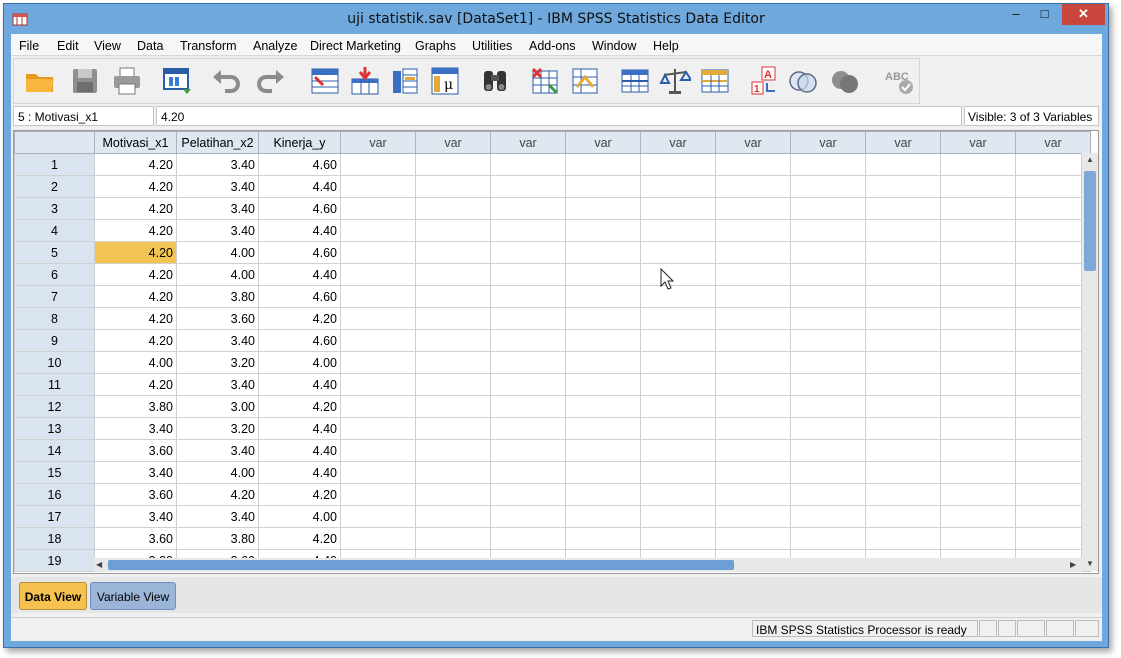 The width and height of the screenshot is (1121, 658). What do you see at coordinates (54, 428) in the screenshot?
I see `row-number: 13` at bounding box center [54, 428].